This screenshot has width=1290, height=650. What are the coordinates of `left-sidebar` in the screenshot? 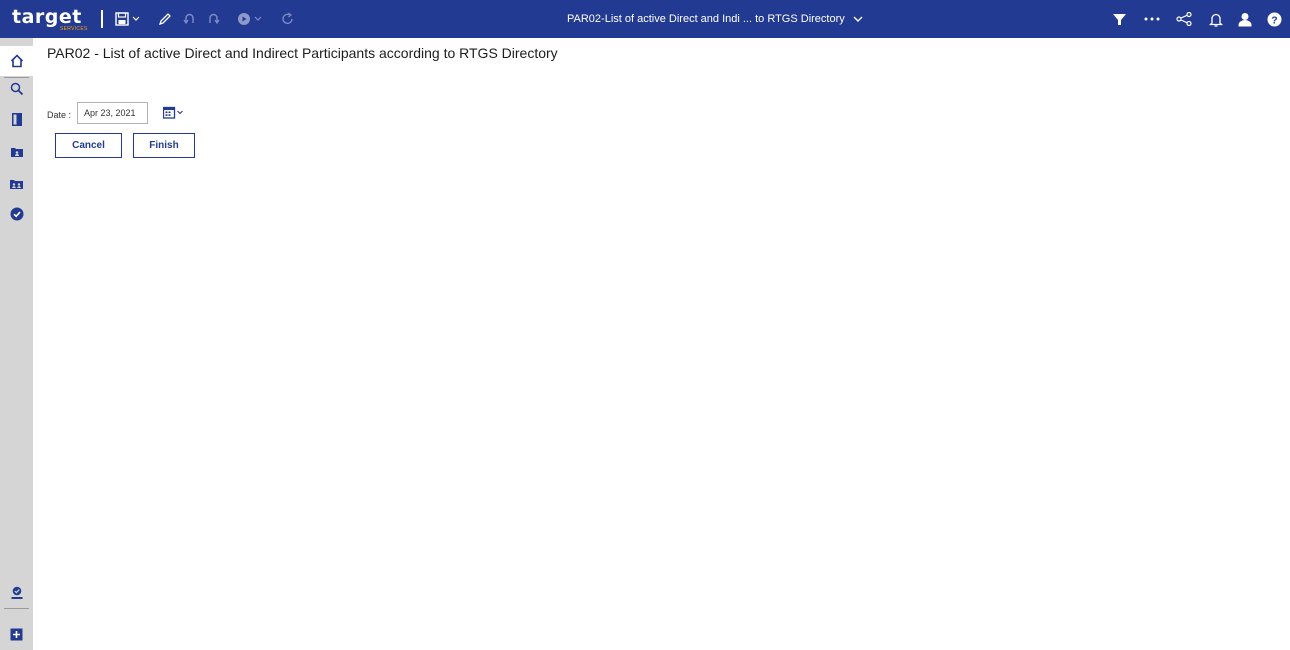 It's located at (16, 344).